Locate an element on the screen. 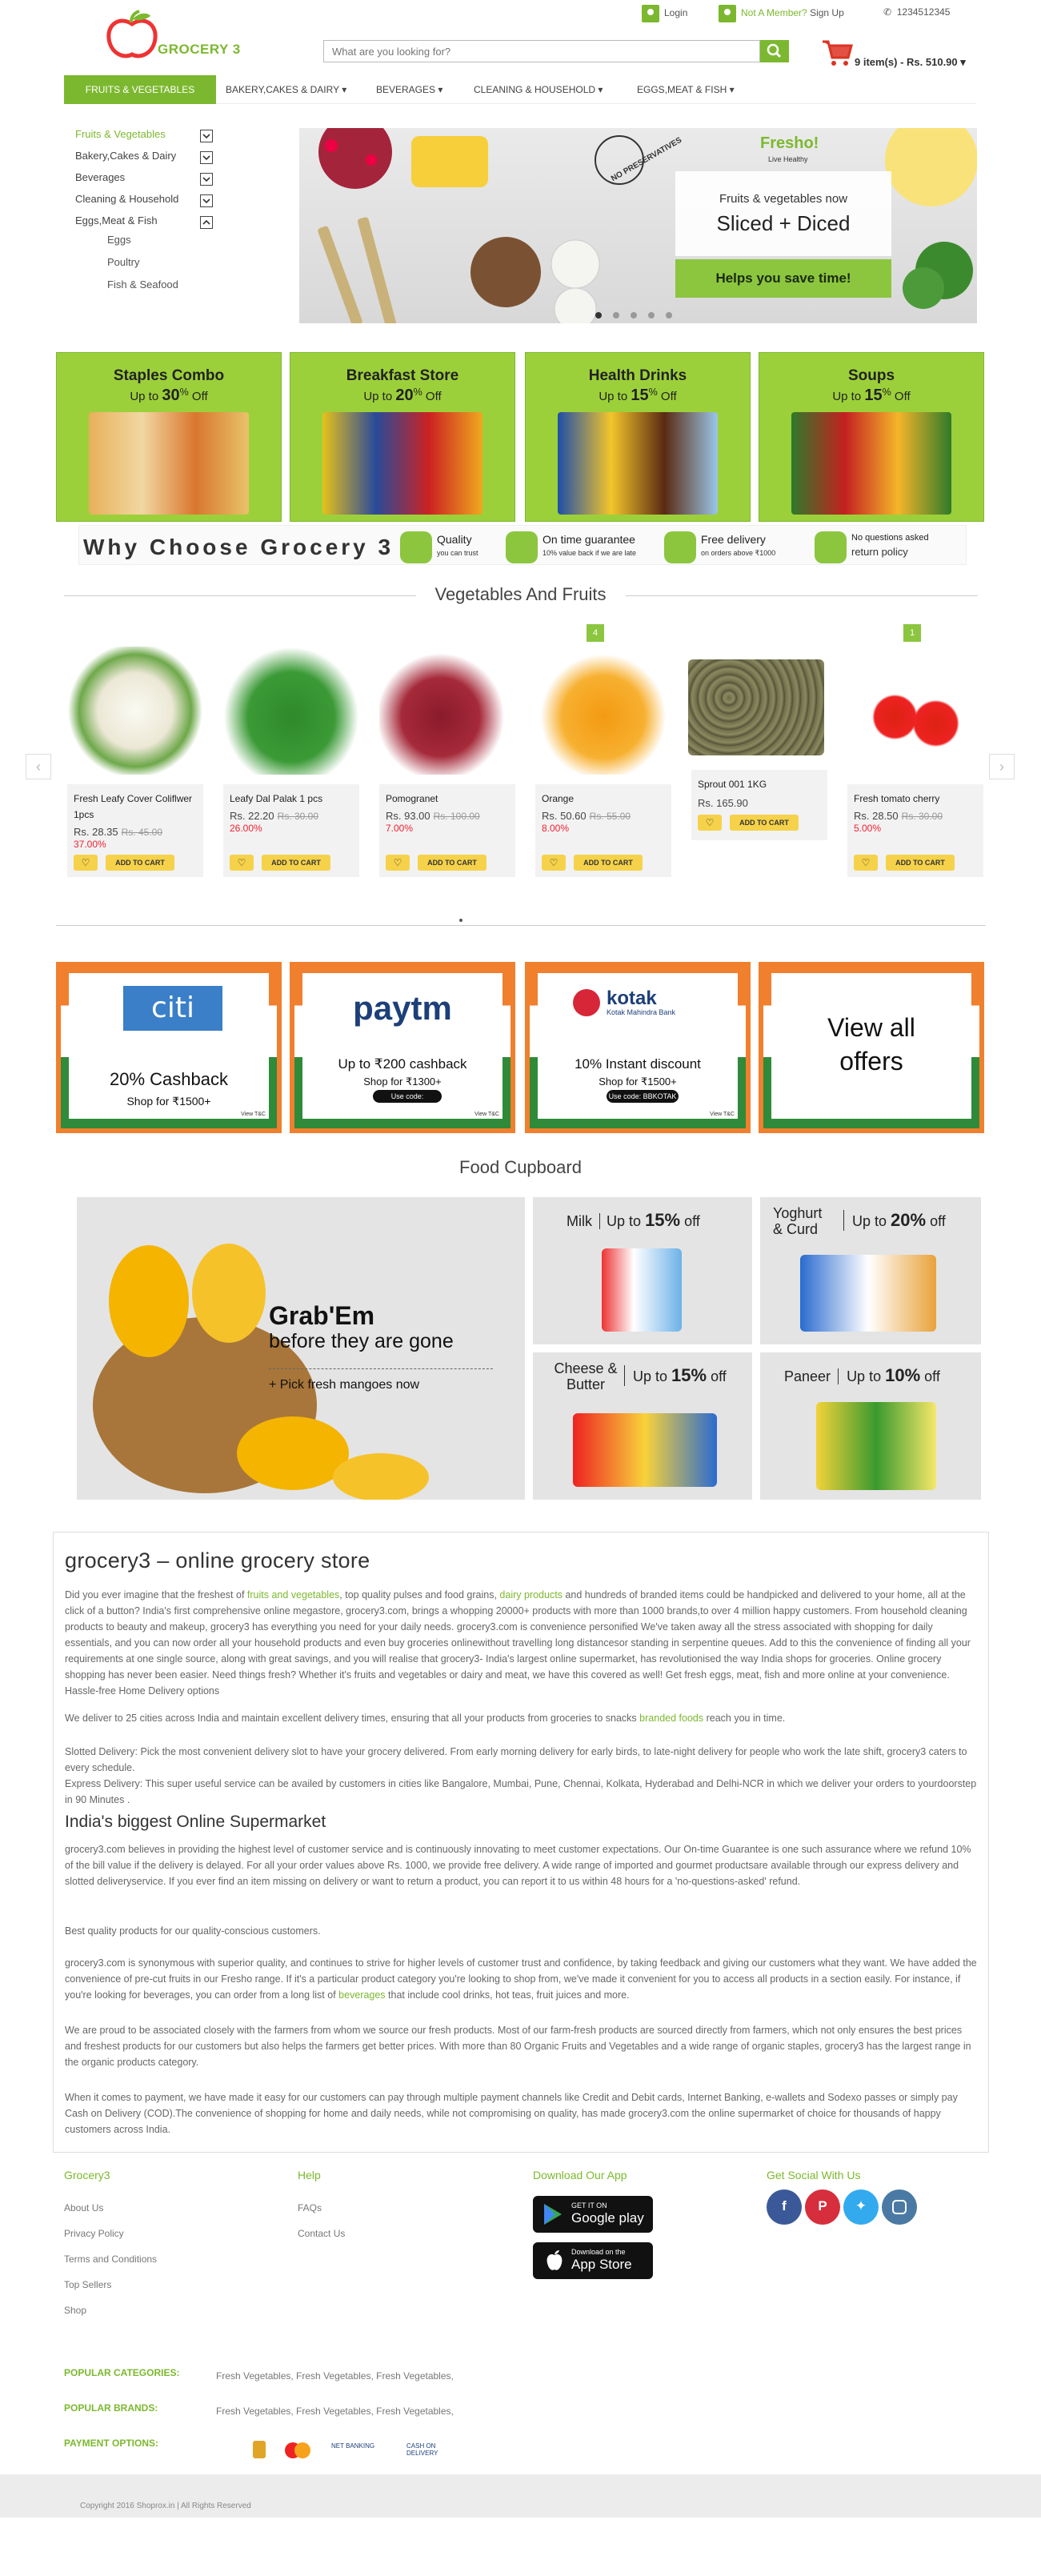  nav-fruits-vegetables: FRUITS & VEGETABLES is located at coordinates (140, 89).